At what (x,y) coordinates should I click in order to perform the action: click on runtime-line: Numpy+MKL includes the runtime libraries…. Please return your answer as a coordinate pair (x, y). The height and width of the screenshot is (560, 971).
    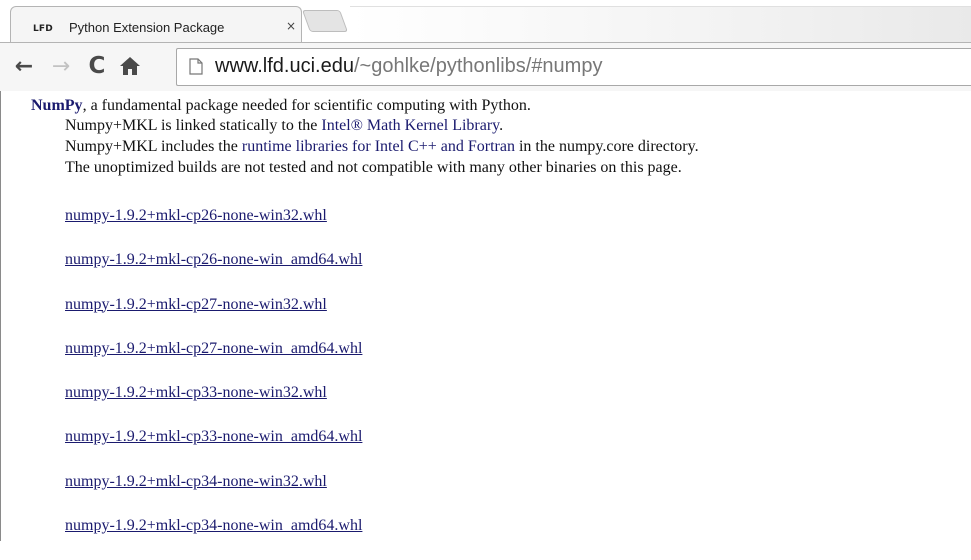
    Looking at the image, I should click on (382, 147).